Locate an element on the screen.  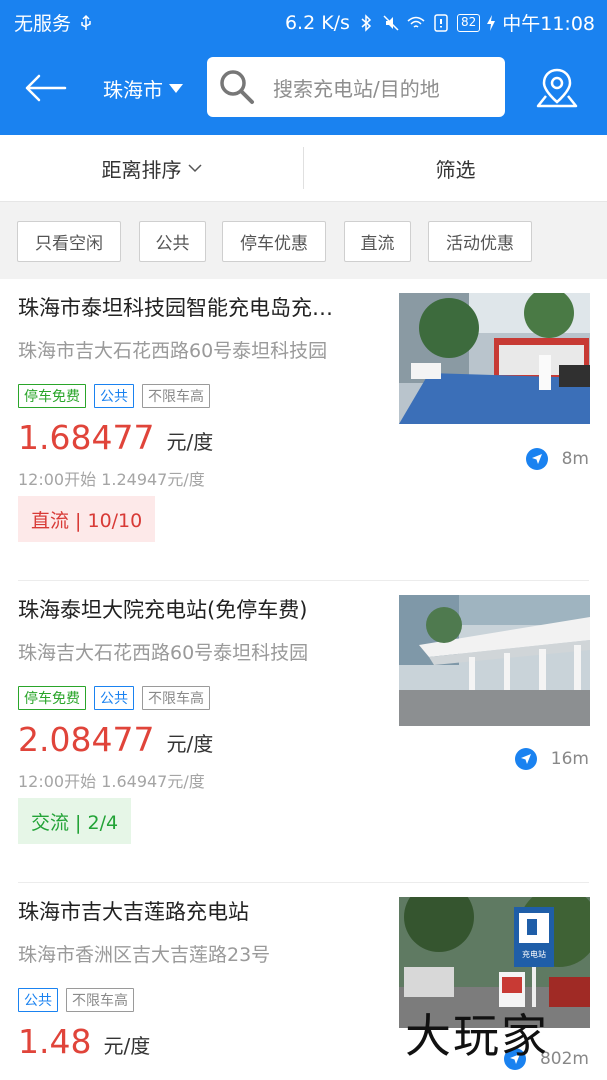
wifi-icon is located at coordinates (416, 22).